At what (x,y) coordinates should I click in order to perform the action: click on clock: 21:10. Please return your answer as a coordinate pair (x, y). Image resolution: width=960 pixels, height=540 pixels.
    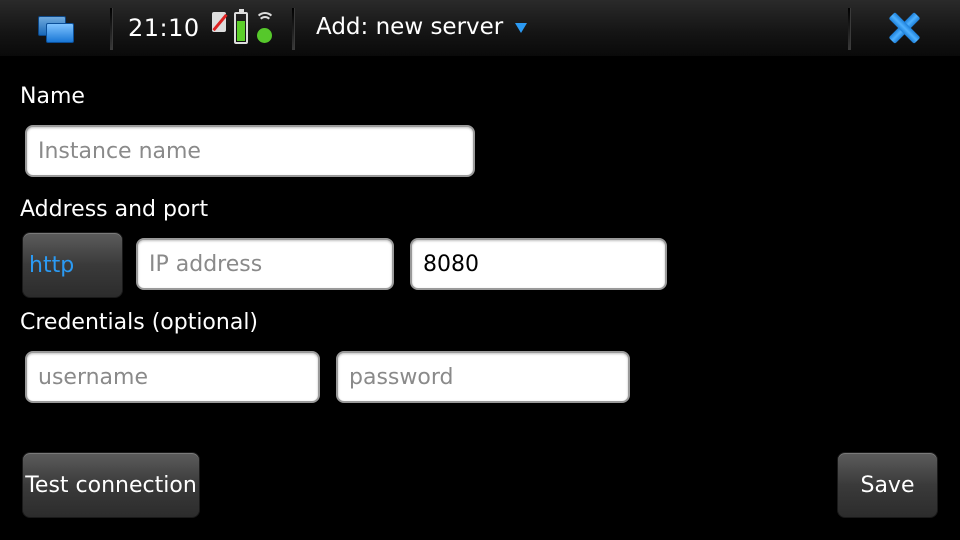
    Looking at the image, I should click on (164, 28).